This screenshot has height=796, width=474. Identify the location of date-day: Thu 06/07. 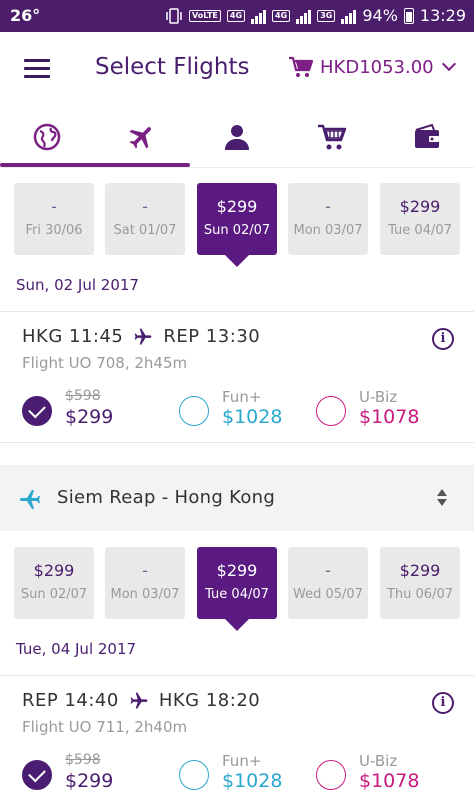
(419, 594).